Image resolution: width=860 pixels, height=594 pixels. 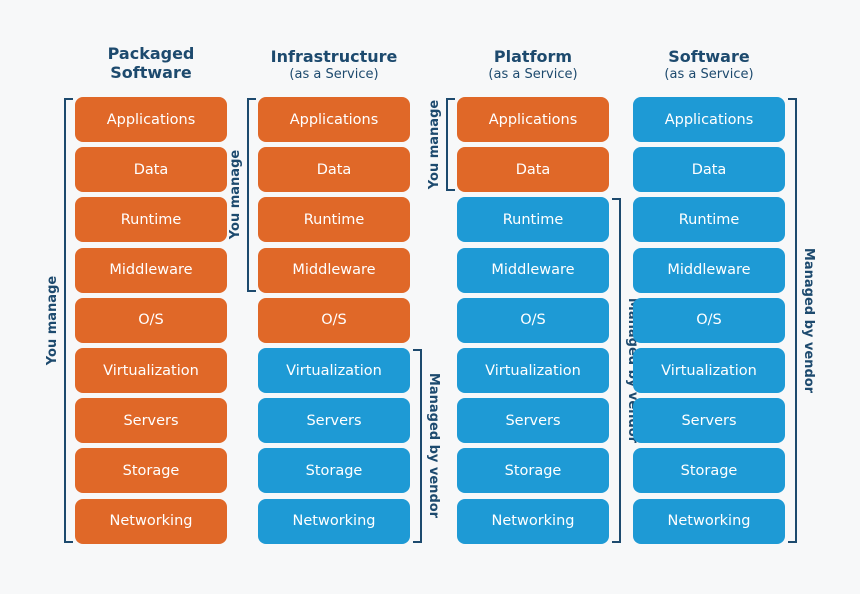 I want to click on column-header: Platform (as a Service), so click(x=533, y=64).